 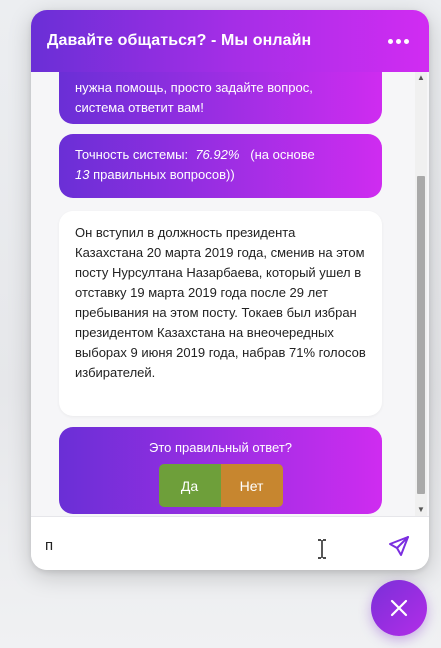 I want to click on yes-button: Да, so click(x=189, y=485).